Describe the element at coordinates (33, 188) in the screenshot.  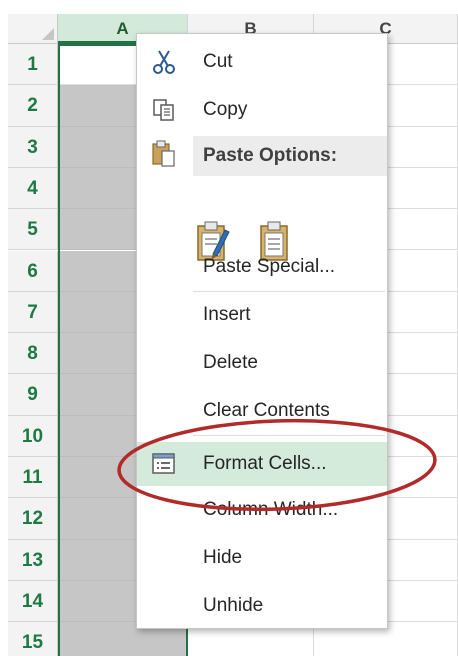
I see `row-header-4: 4` at that location.